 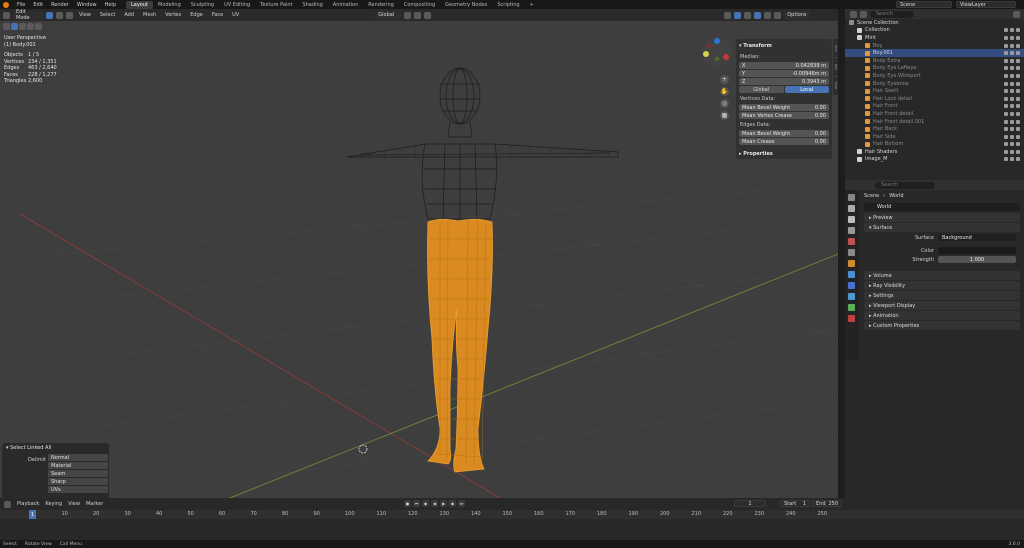 I want to click on shading-rendered-icon, so click(x=778, y=15).